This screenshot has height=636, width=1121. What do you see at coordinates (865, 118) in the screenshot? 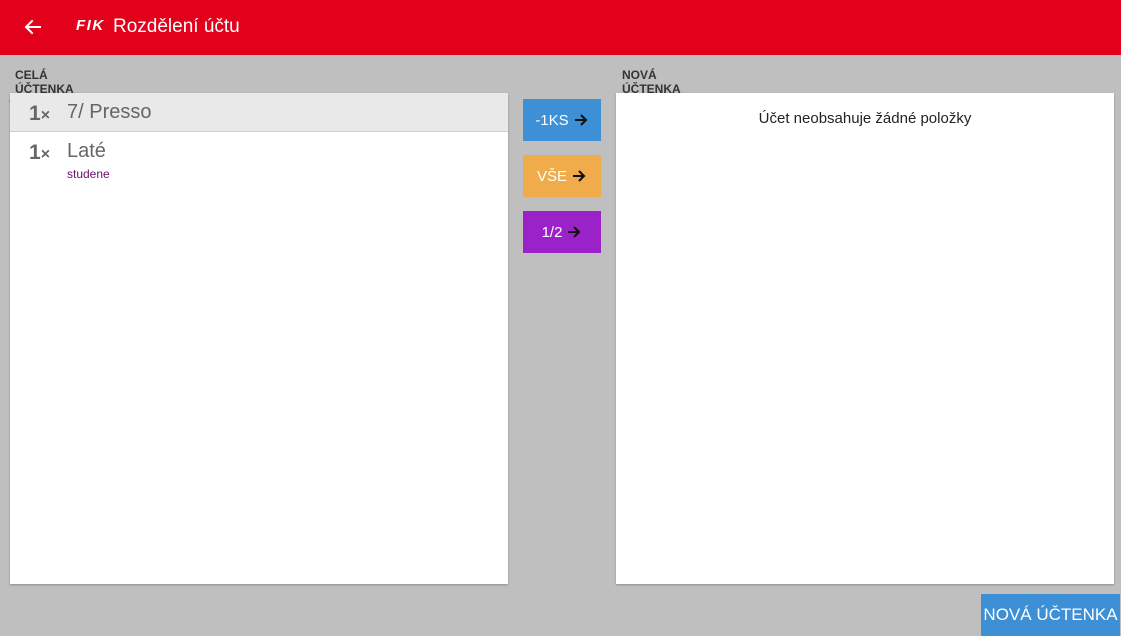
I see `empty-state-message: Účet neobsahuje žádné položky` at bounding box center [865, 118].